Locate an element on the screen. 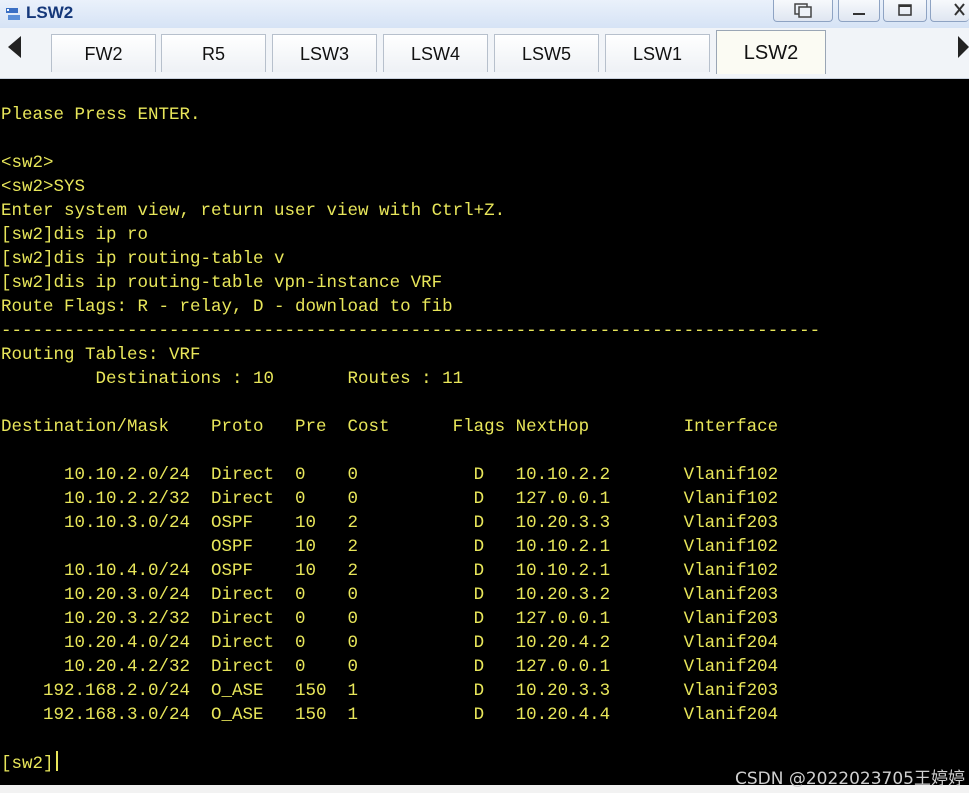 Image resolution: width=969 pixels, height=793 pixels. device-icon is located at coordinates (13, 14).